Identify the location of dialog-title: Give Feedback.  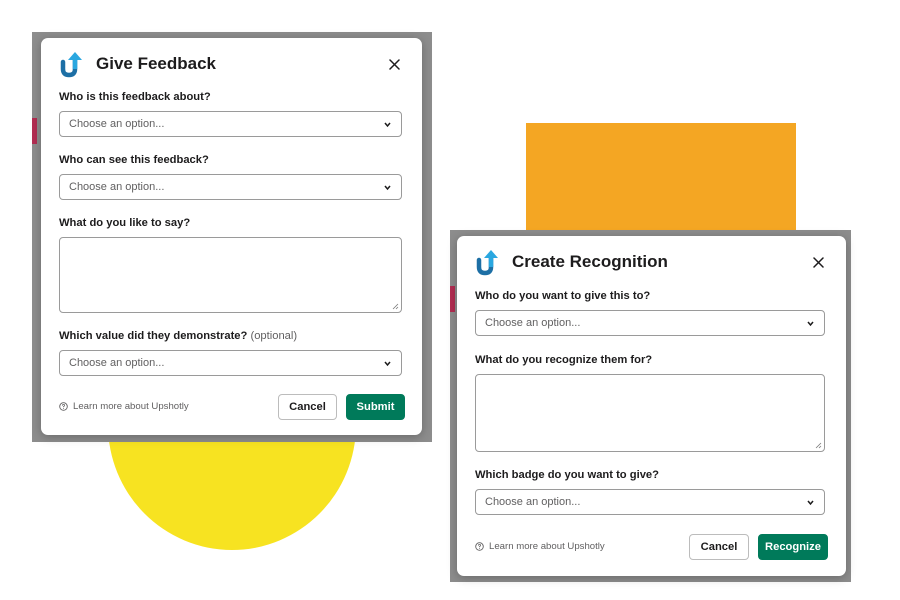
(156, 63).